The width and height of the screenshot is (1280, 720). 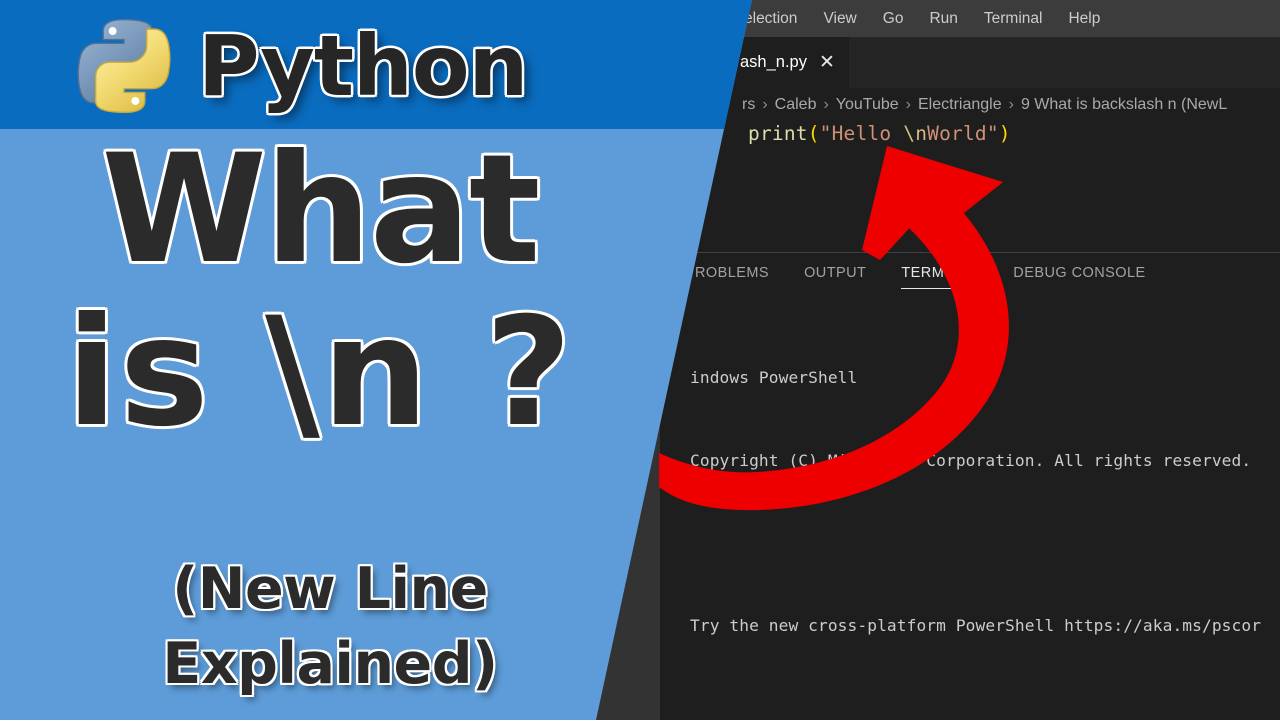 I want to click on terminal-line: indows PowerShell, so click(x=774, y=377).